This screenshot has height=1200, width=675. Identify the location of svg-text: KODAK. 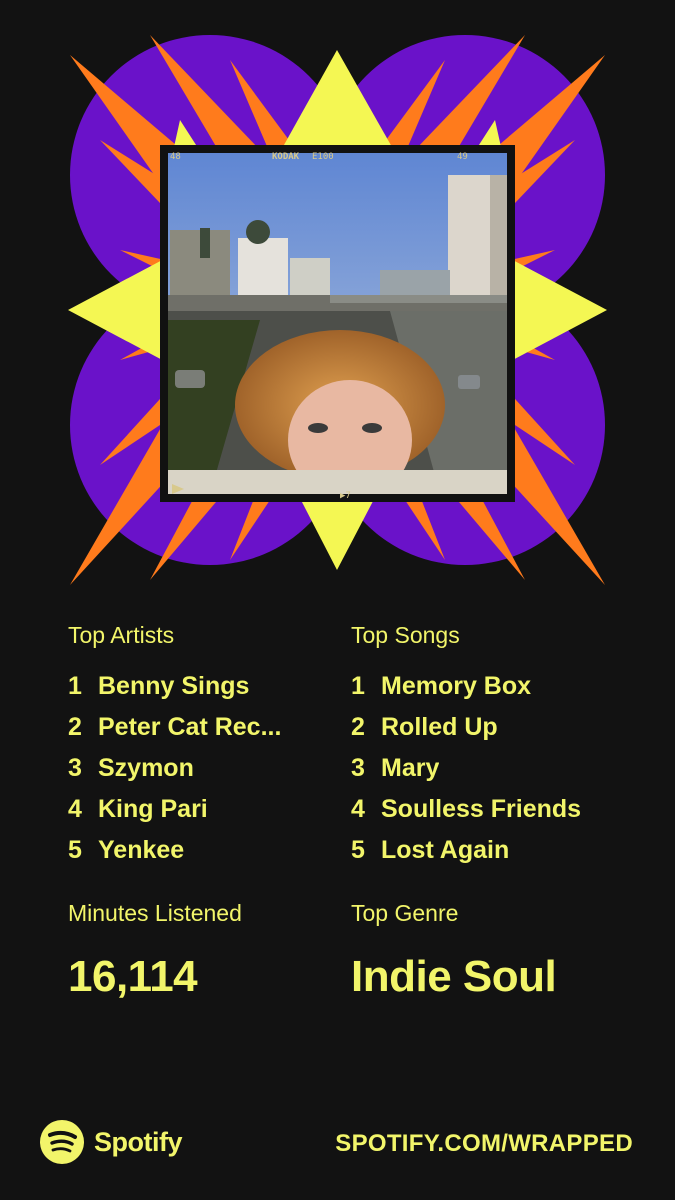
(286, 157).